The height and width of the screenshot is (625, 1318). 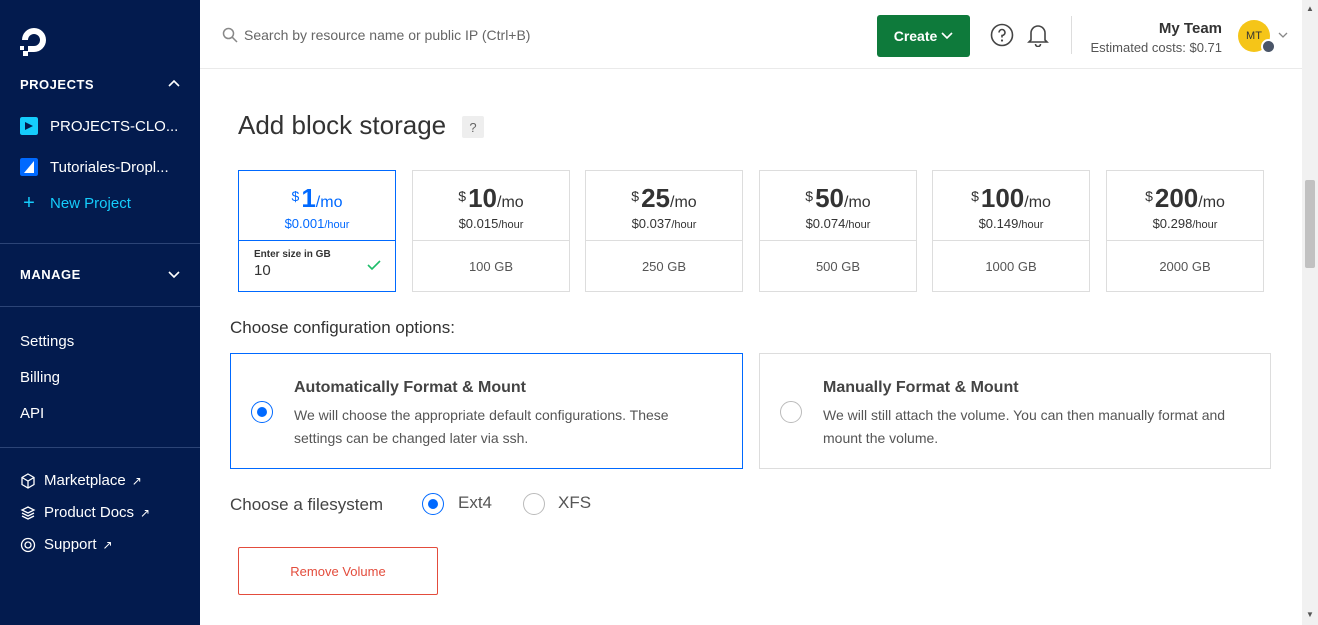 What do you see at coordinates (478, 223) in the screenshot?
I see `hourly-price: $0.015` at bounding box center [478, 223].